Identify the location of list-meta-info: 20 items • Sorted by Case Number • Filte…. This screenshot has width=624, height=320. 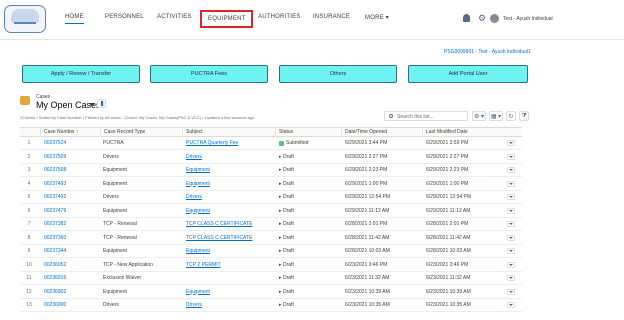
(137, 117).